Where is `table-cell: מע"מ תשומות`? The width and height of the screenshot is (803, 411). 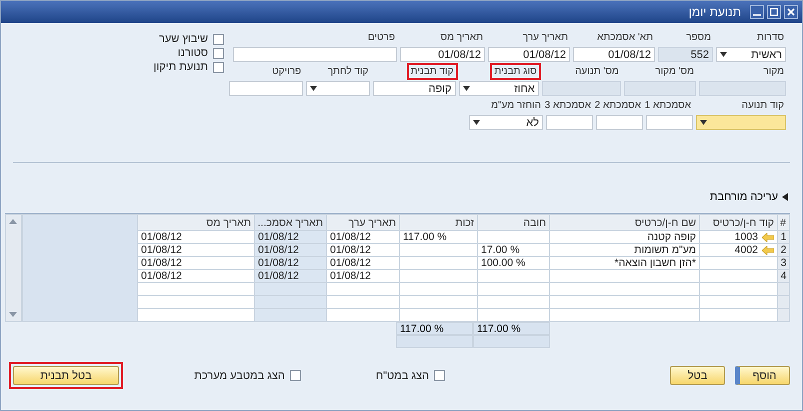
table-cell: מע"מ תשומות is located at coordinates (665, 250).